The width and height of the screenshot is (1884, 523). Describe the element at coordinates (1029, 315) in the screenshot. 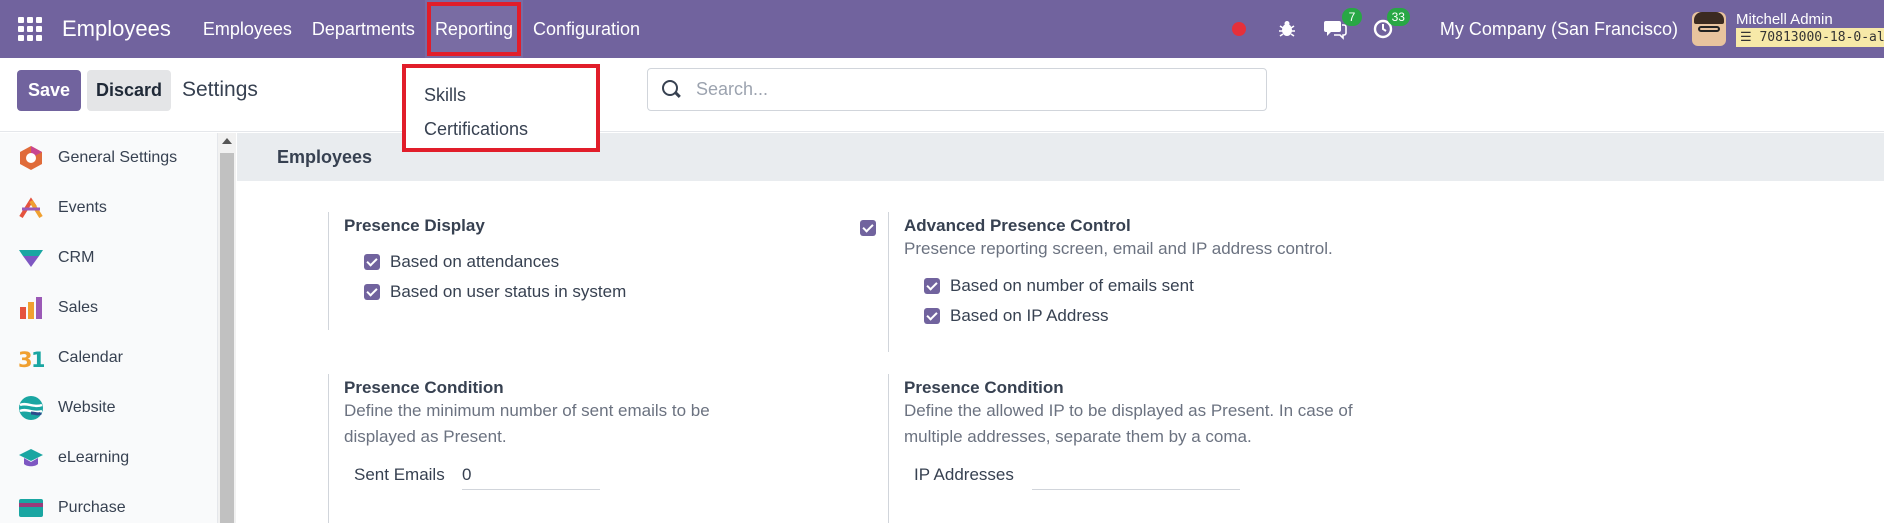

I see `checkbox-label: Based on IP Address` at that location.